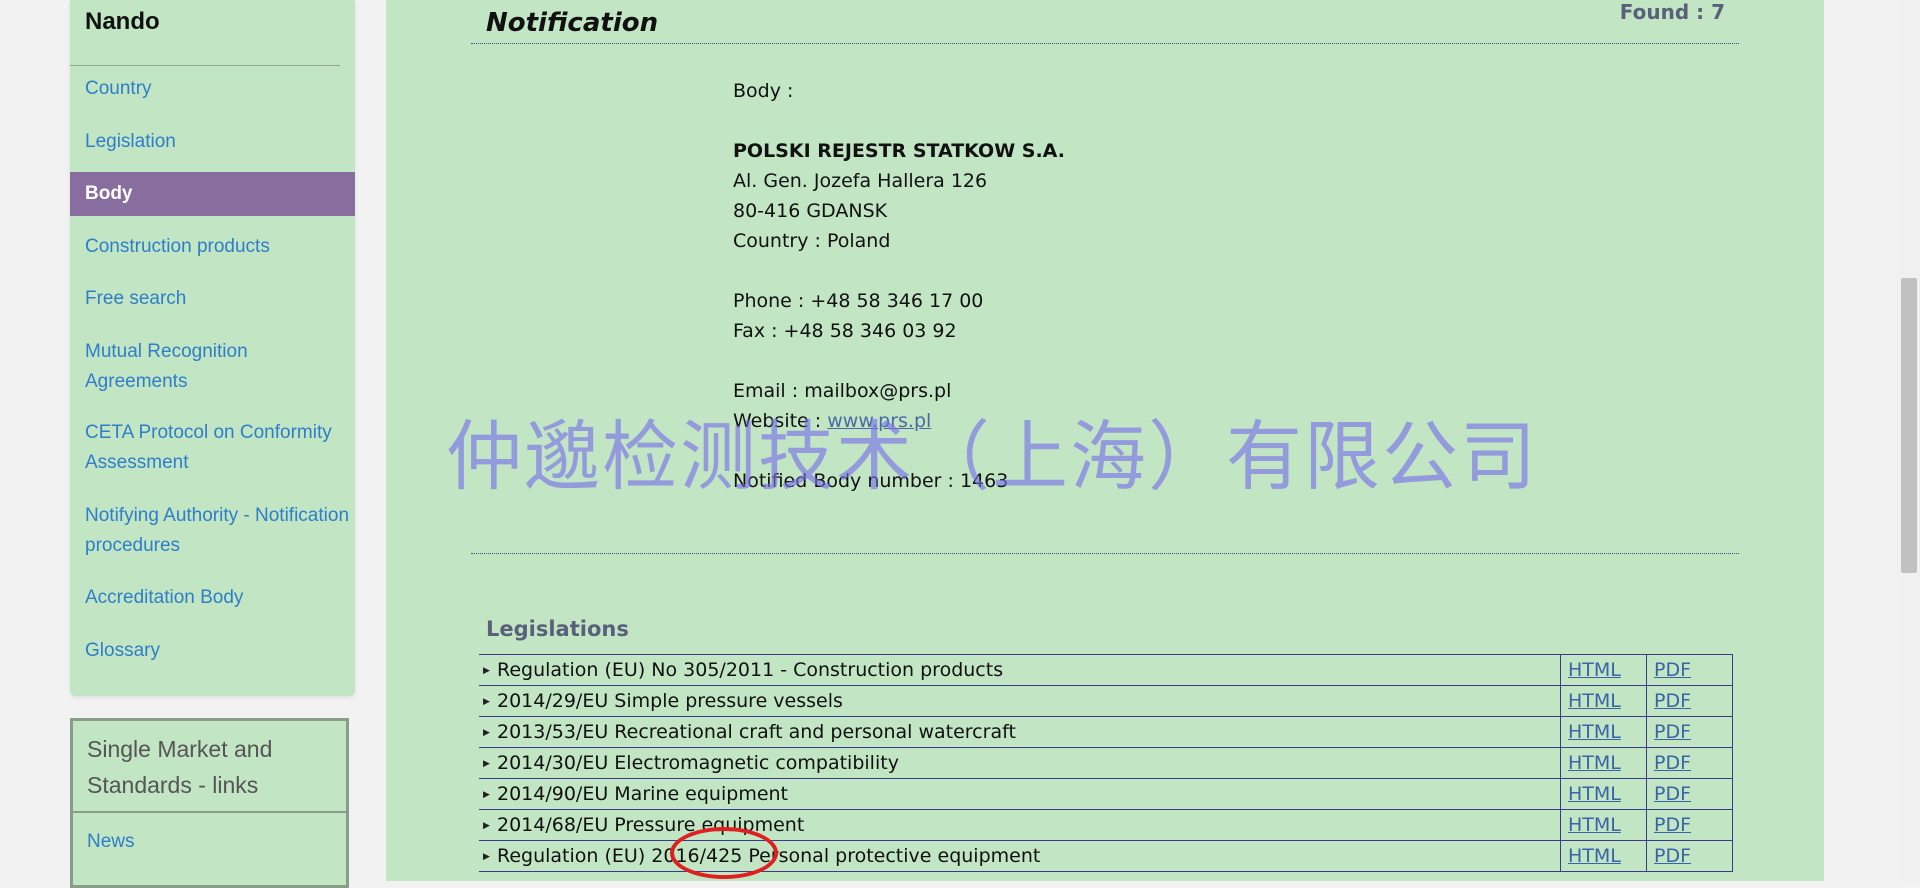 The image size is (1920, 888). What do you see at coordinates (777, 421) in the screenshot?
I see `website-label: Website :` at bounding box center [777, 421].